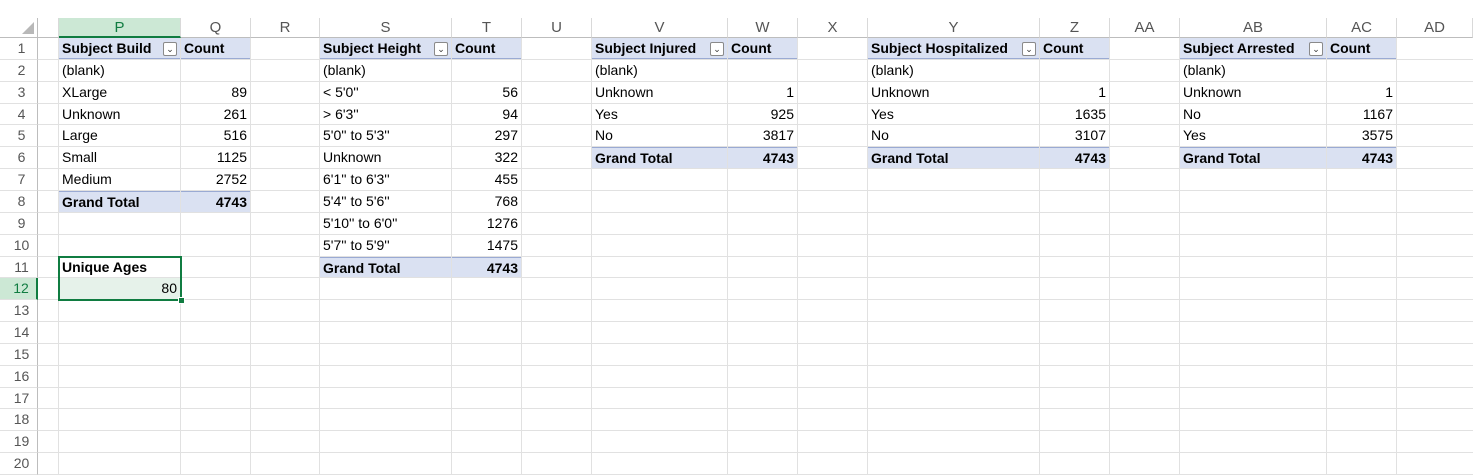  Describe the element at coordinates (119, 157) in the screenshot. I see `pivot-build-row-label: Small` at that location.